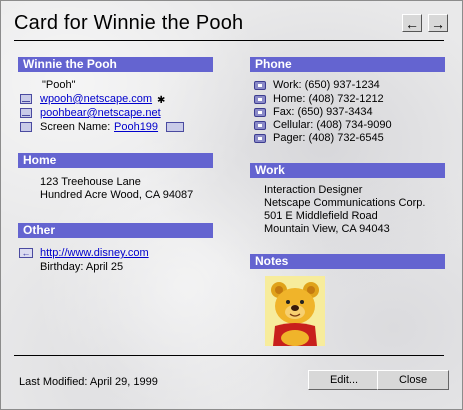 The image size is (463, 410). What do you see at coordinates (229, 355) in the screenshot?
I see `footer-divider` at bounding box center [229, 355].